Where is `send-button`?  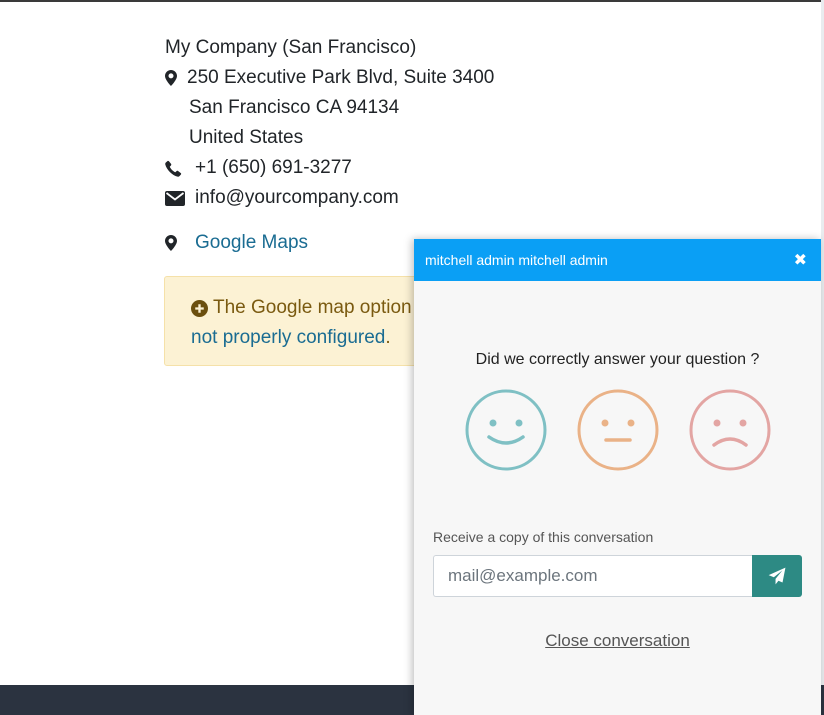 send-button is located at coordinates (777, 576).